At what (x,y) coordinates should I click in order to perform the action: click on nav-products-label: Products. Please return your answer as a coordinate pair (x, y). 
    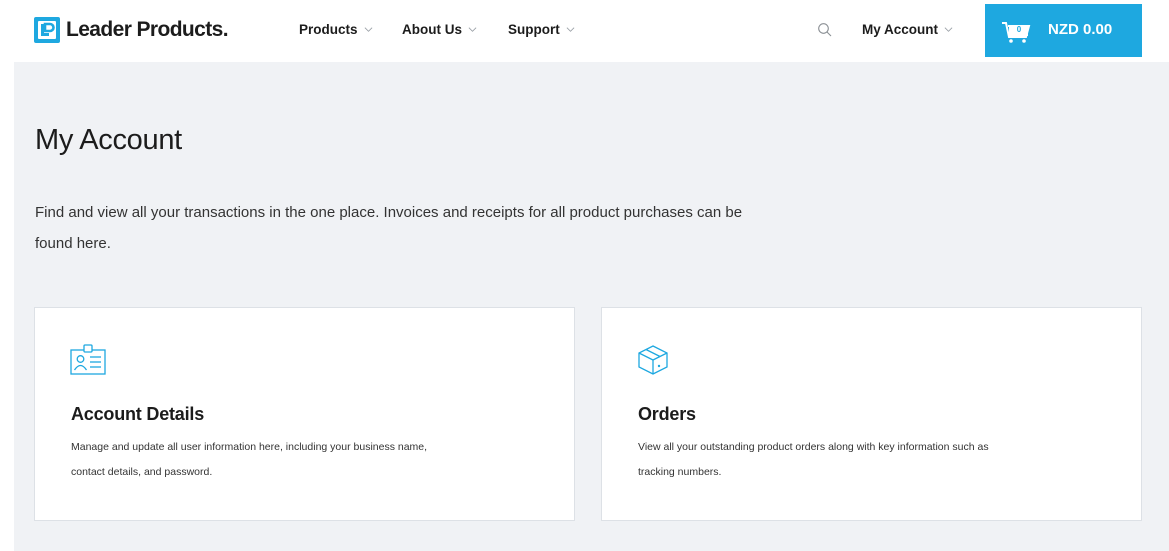
    Looking at the image, I should click on (328, 29).